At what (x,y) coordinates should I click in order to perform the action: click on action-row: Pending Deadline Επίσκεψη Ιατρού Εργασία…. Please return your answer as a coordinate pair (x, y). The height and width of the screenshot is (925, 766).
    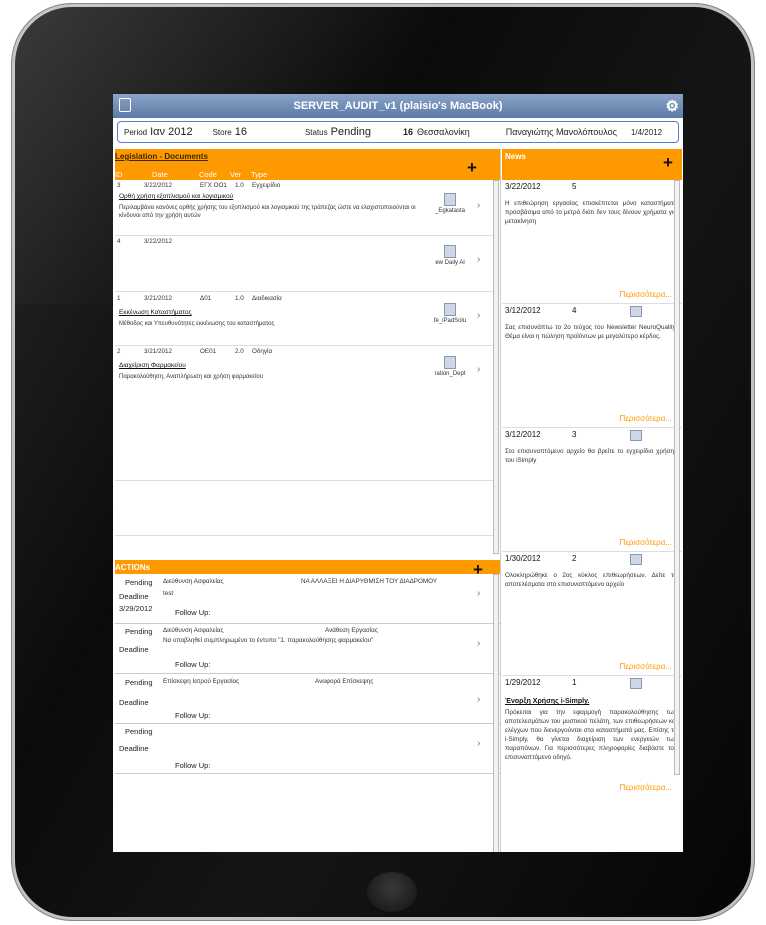
    Looking at the image, I should click on (307, 699).